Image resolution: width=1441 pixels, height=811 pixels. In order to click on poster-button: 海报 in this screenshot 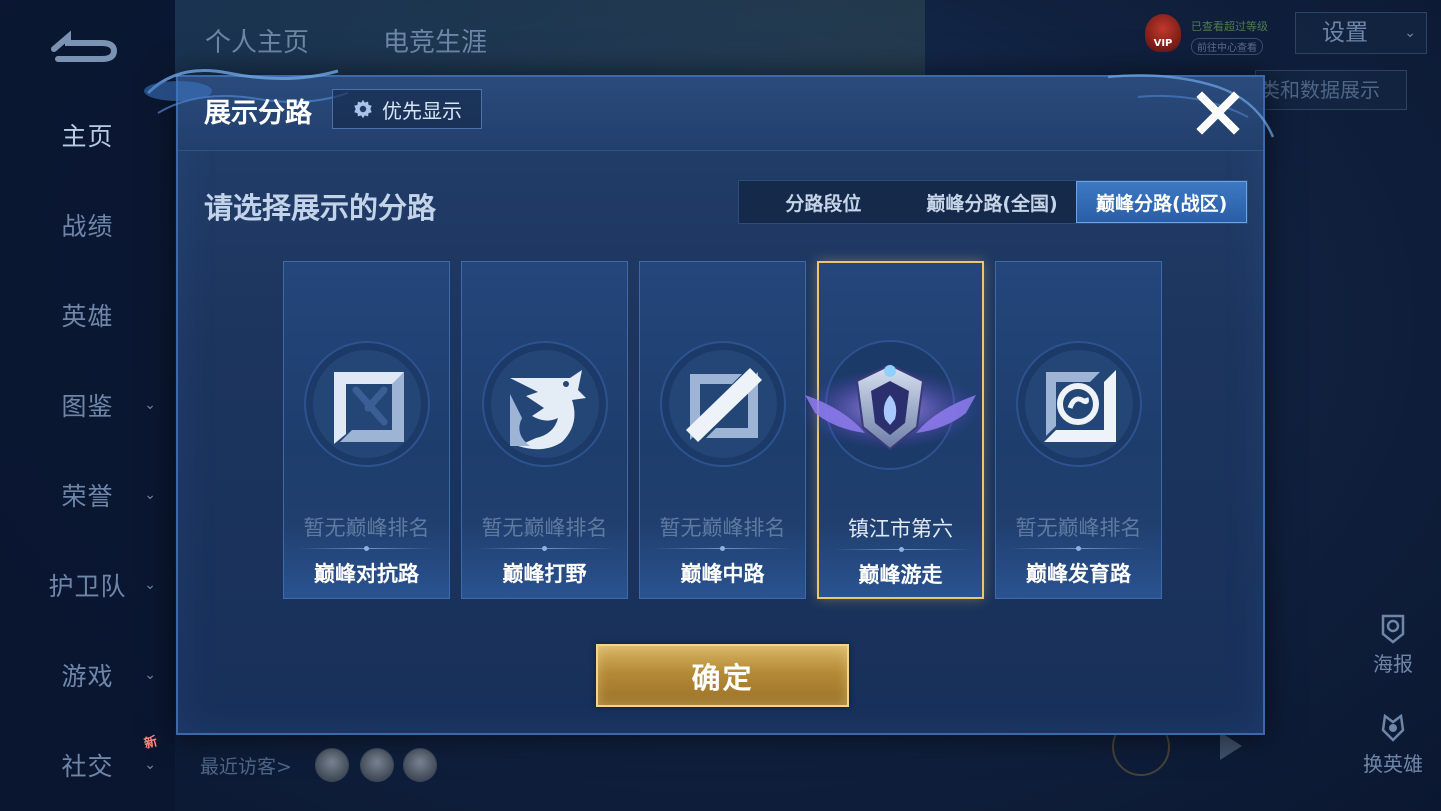, I will do `click(1393, 644)`.